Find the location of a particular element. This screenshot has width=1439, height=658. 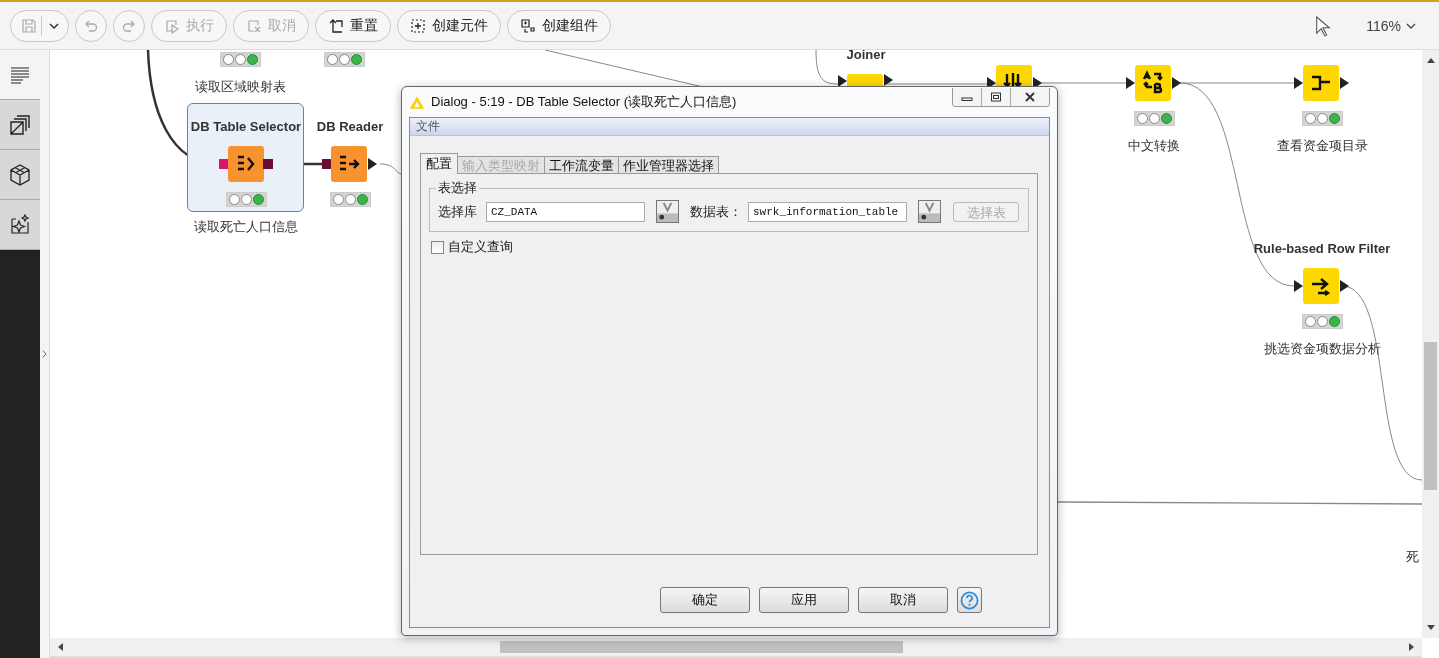

field-label: 数据表： is located at coordinates (716, 211).